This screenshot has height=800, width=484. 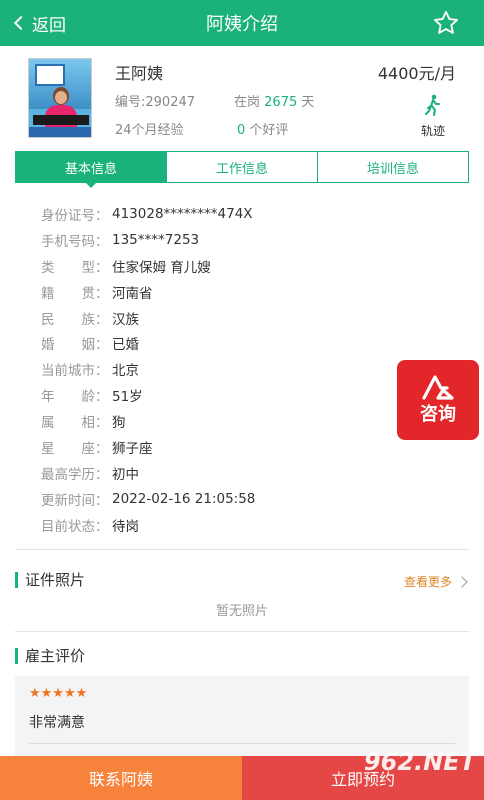 What do you see at coordinates (97, 448) in the screenshot?
I see `info-row-constellation: 星 座： 狮子座` at bounding box center [97, 448].